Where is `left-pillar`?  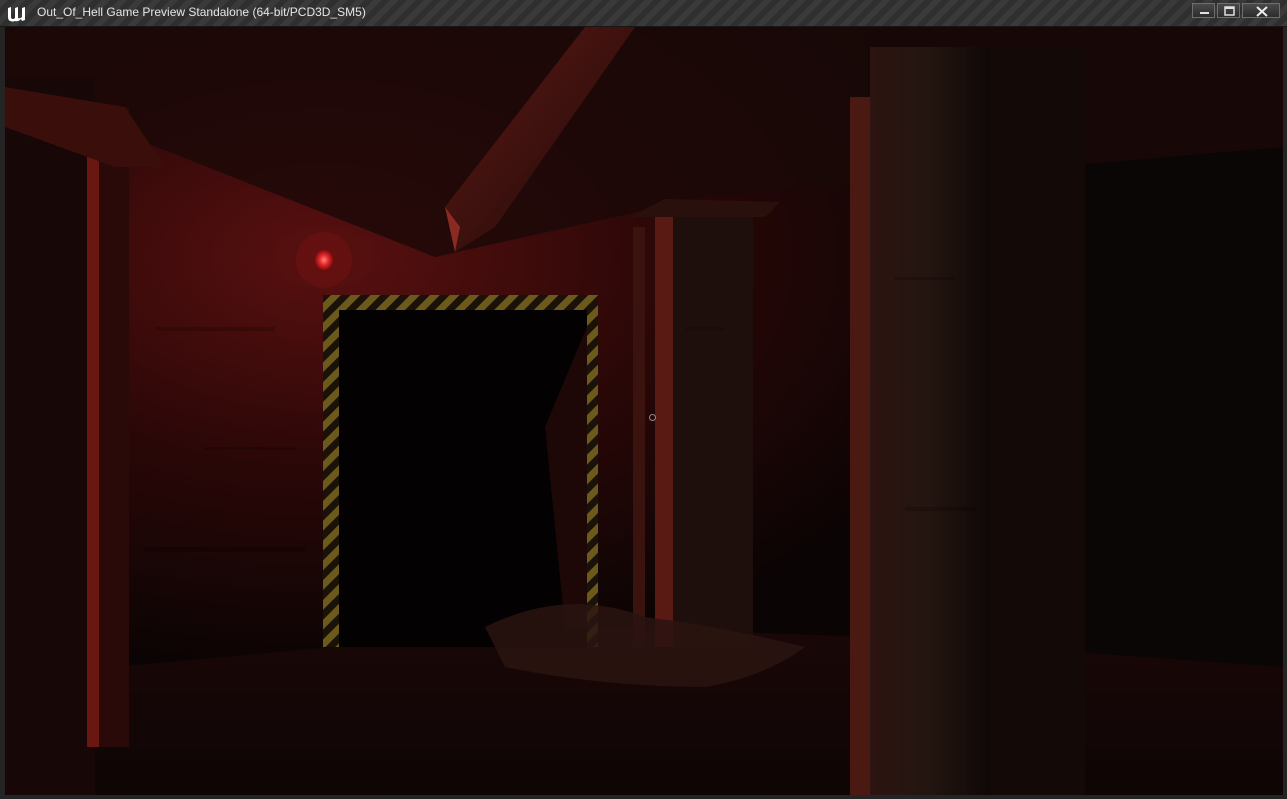
left-pillar is located at coordinates (50, 436).